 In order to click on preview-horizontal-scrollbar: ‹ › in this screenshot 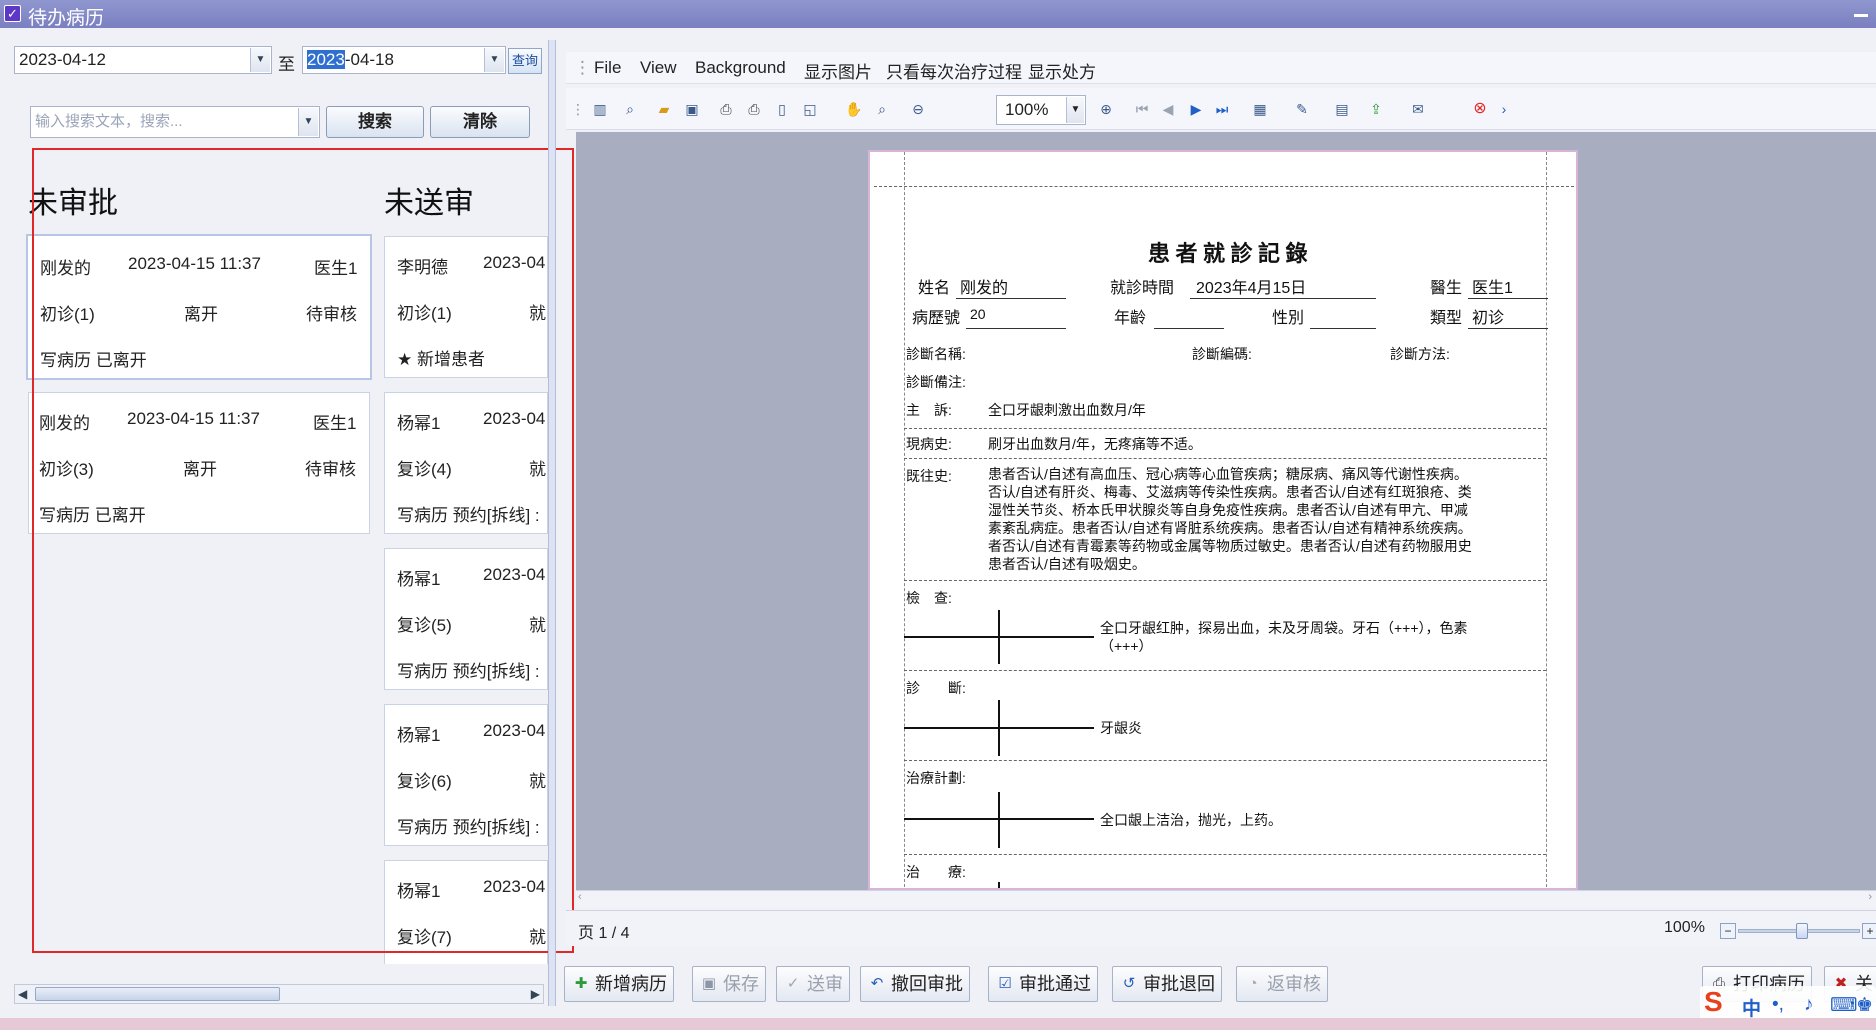, I will do `click(1226, 899)`.